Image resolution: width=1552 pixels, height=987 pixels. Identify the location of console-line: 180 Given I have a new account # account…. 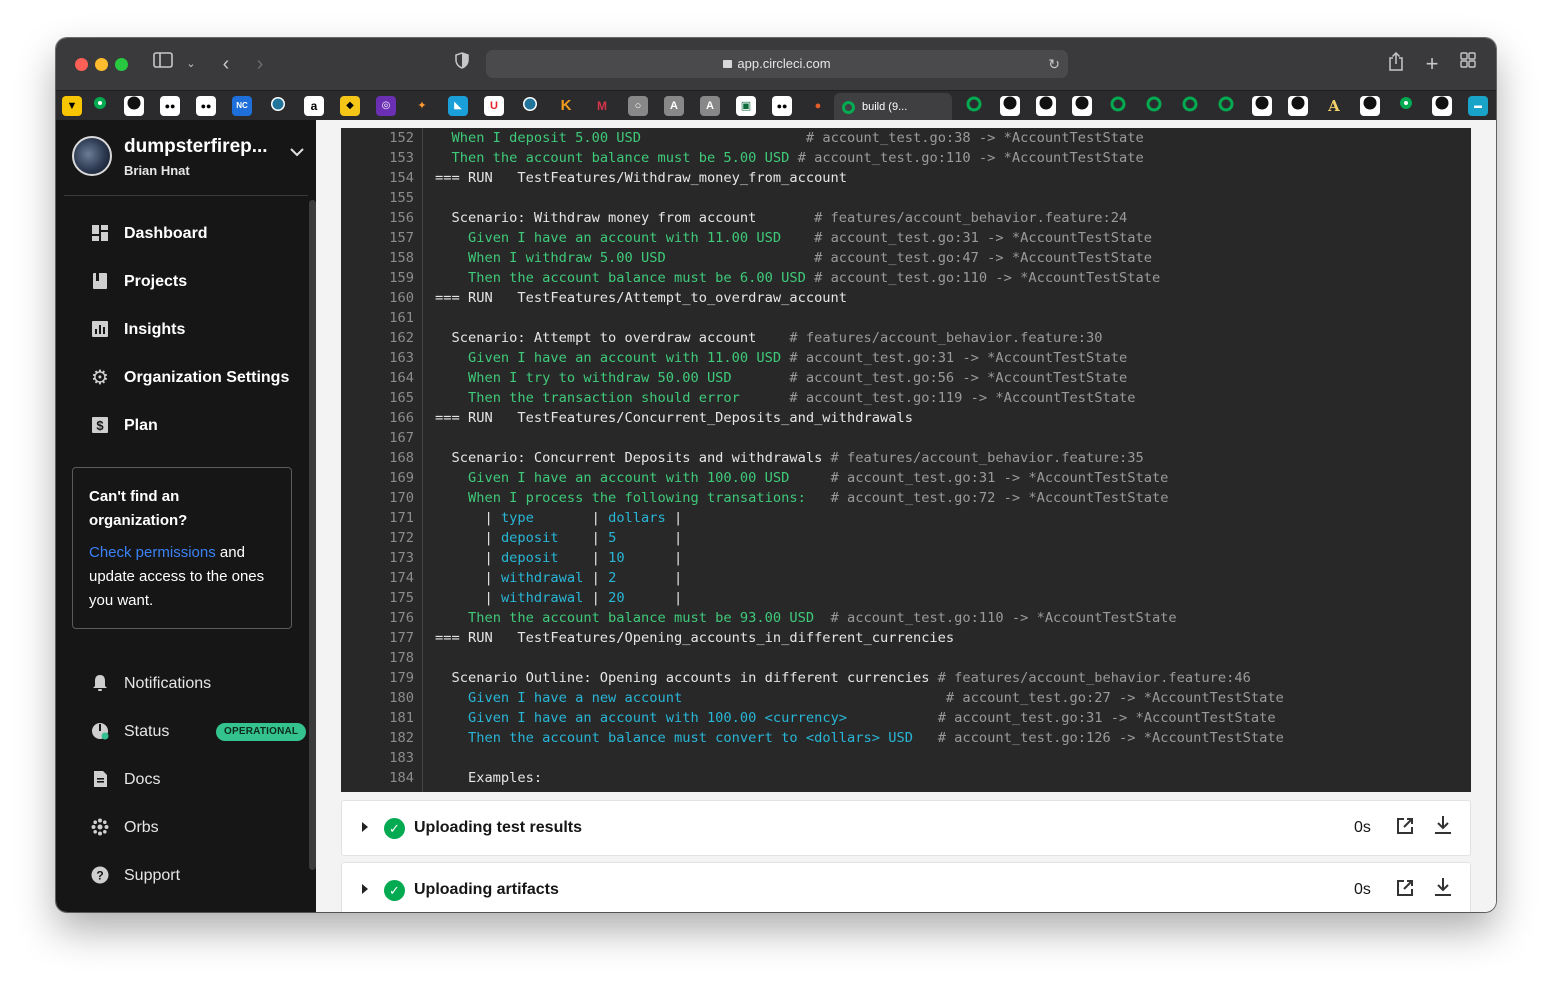
(906, 698).